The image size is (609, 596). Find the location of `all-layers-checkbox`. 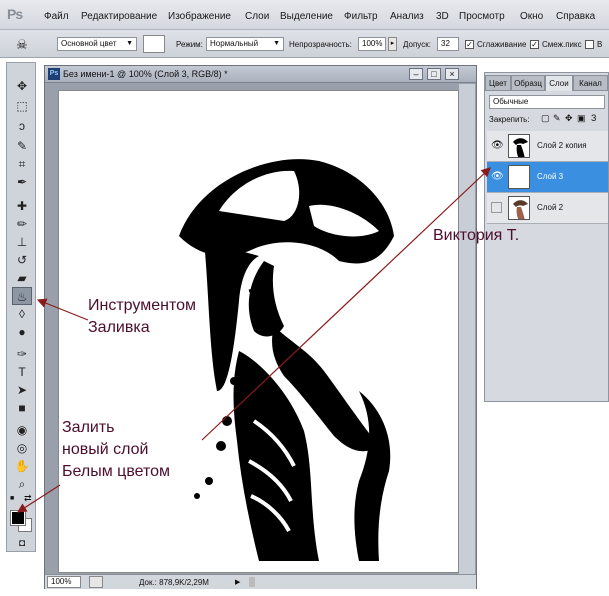

all-layers-checkbox is located at coordinates (589, 44).